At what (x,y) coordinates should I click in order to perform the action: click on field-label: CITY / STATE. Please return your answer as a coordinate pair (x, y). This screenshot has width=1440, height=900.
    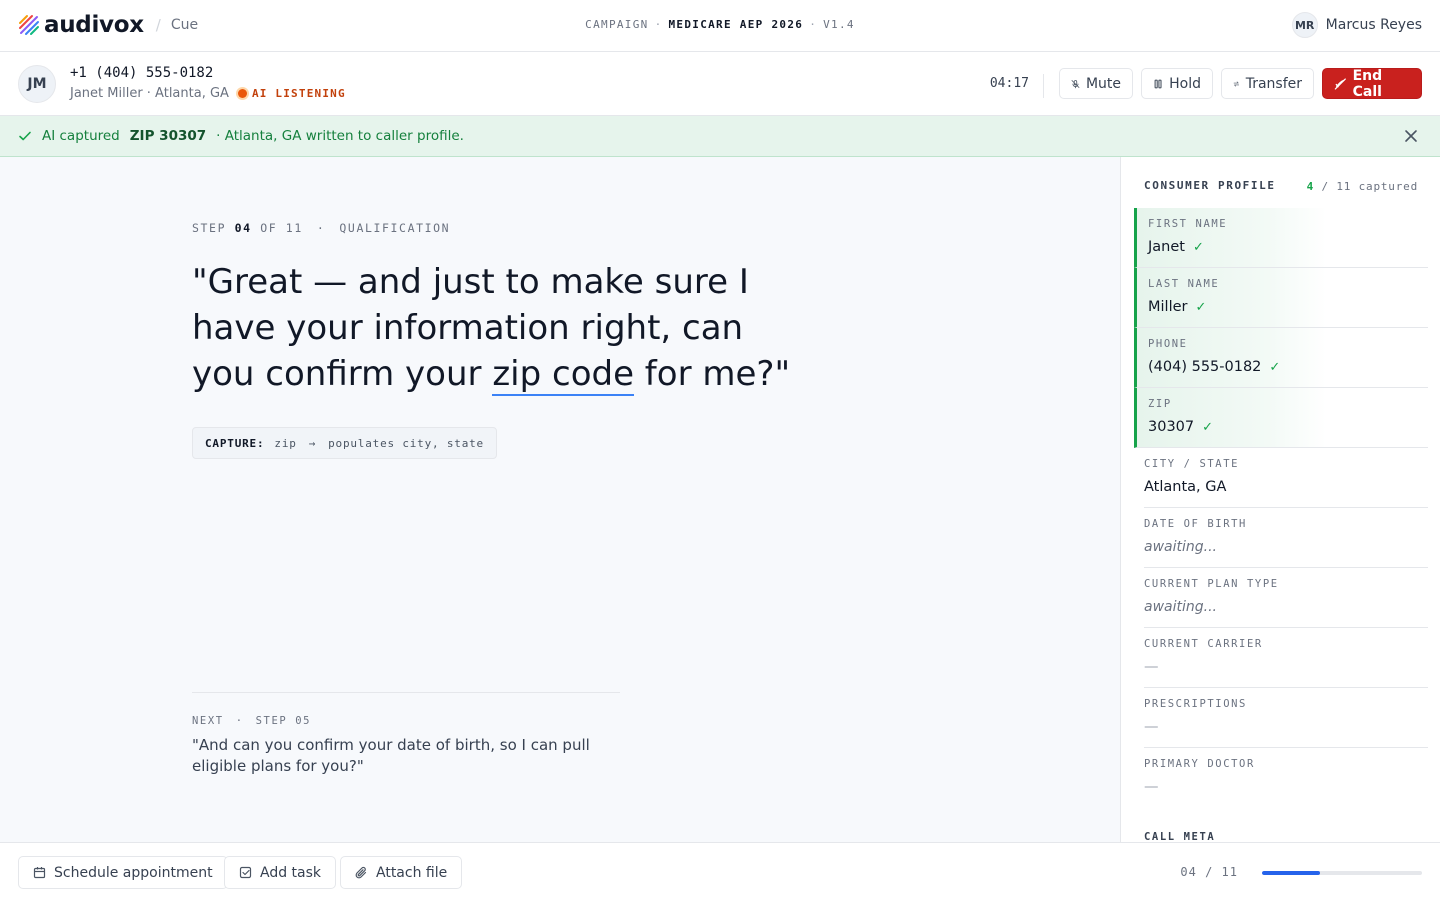
    Looking at the image, I should click on (1192, 464).